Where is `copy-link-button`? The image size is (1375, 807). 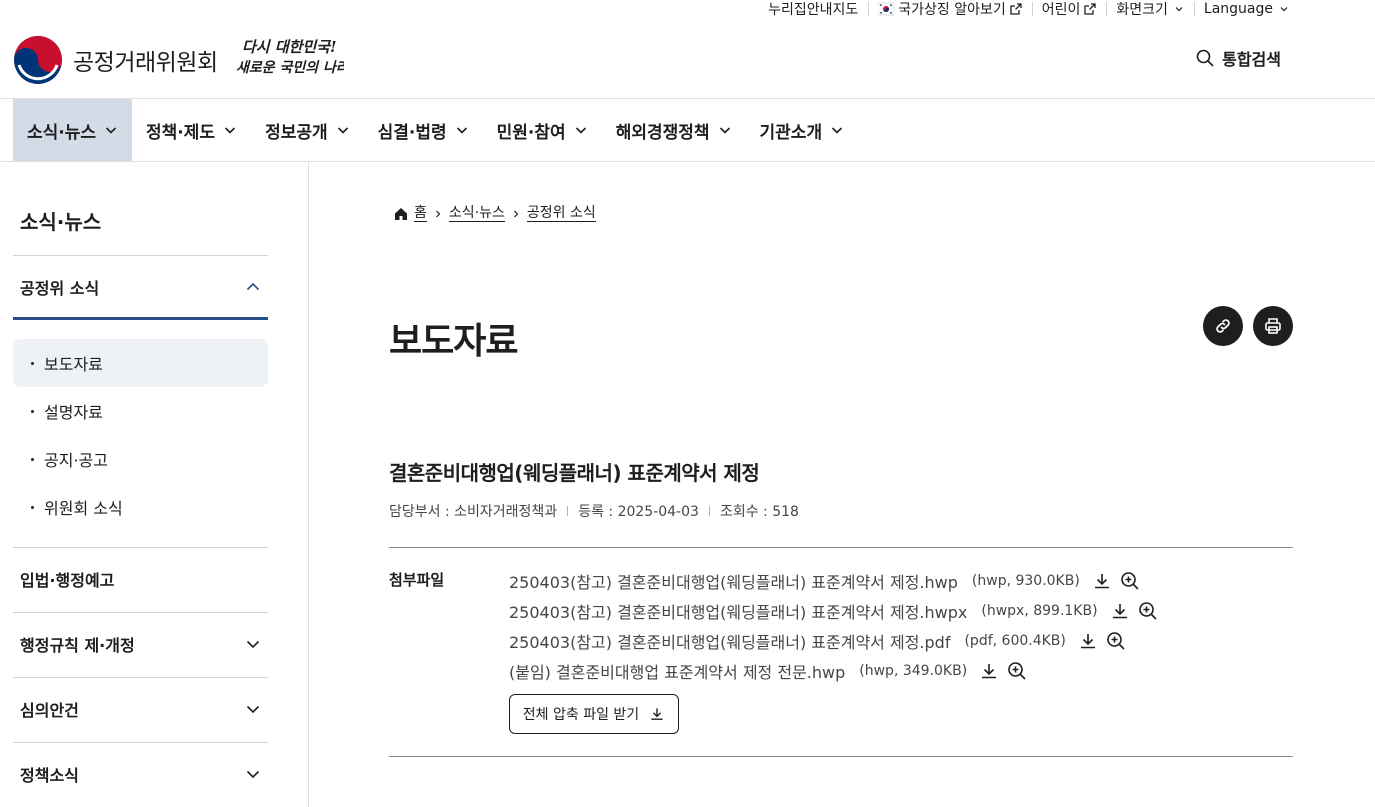 copy-link-button is located at coordinates (1223, 326).